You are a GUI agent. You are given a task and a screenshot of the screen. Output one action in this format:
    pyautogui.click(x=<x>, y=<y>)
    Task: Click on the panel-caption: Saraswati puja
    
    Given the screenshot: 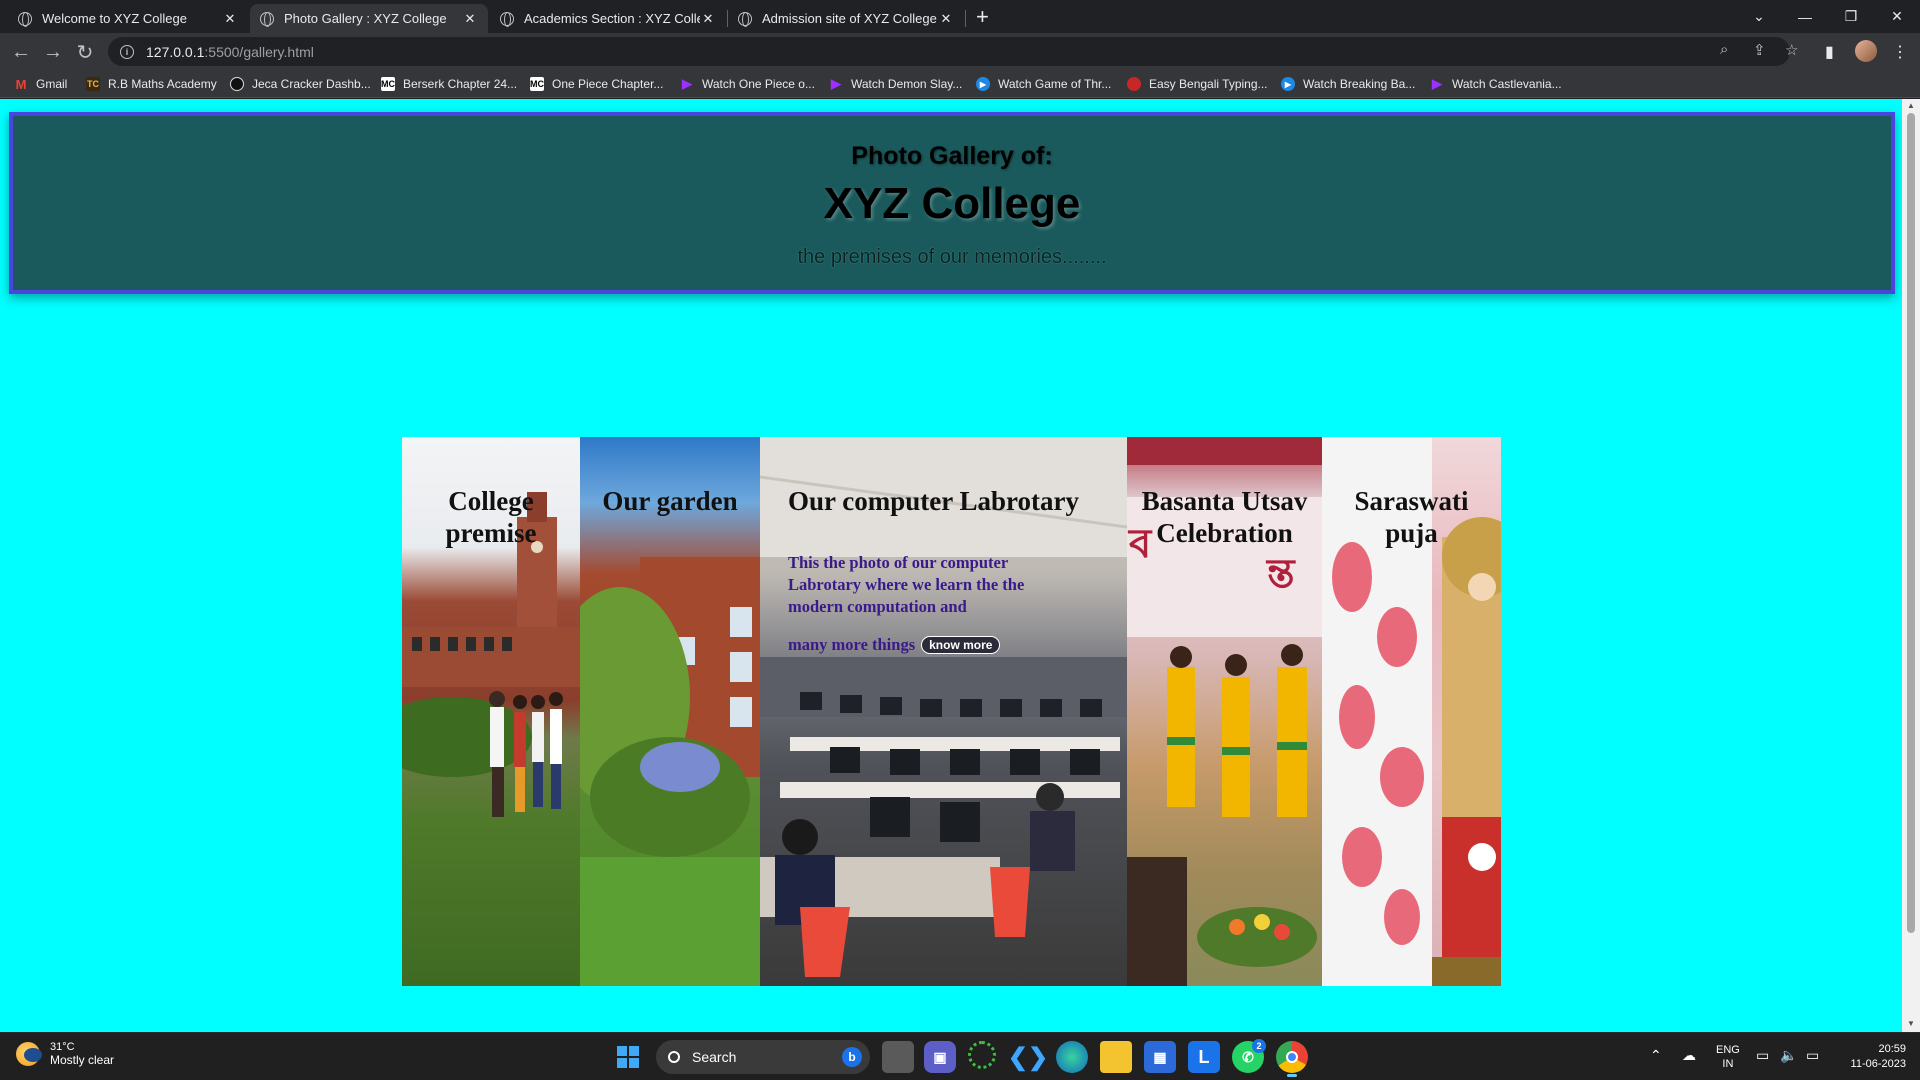 What is the action you would take?
    pyautogui.click(x=1411, y=517)
    